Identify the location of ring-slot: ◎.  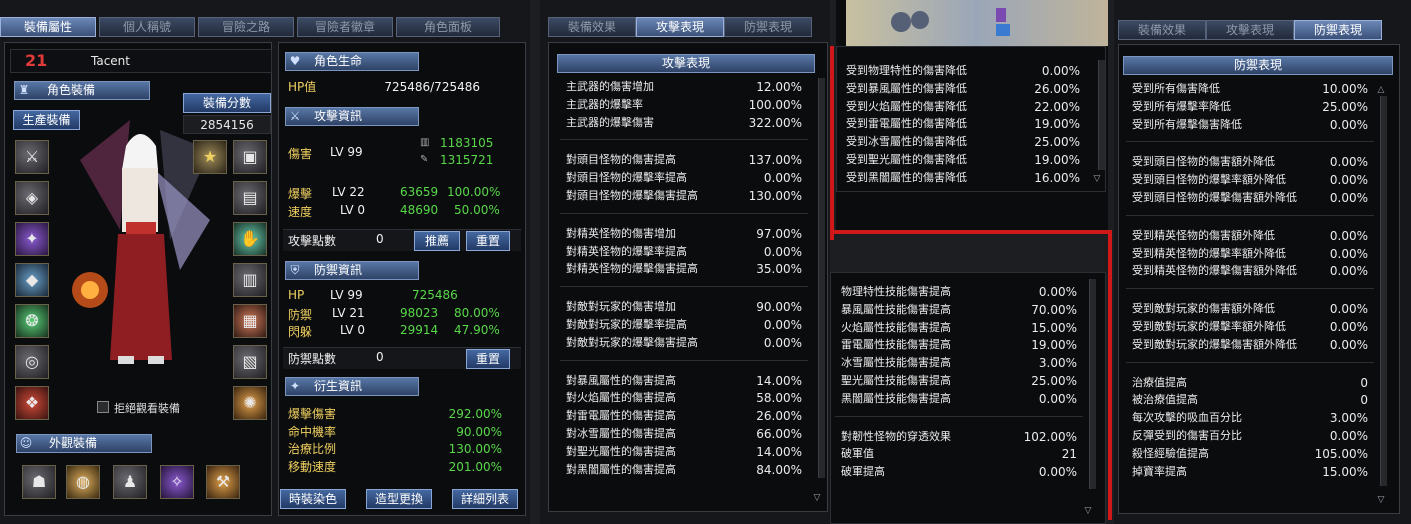
(32, 362).